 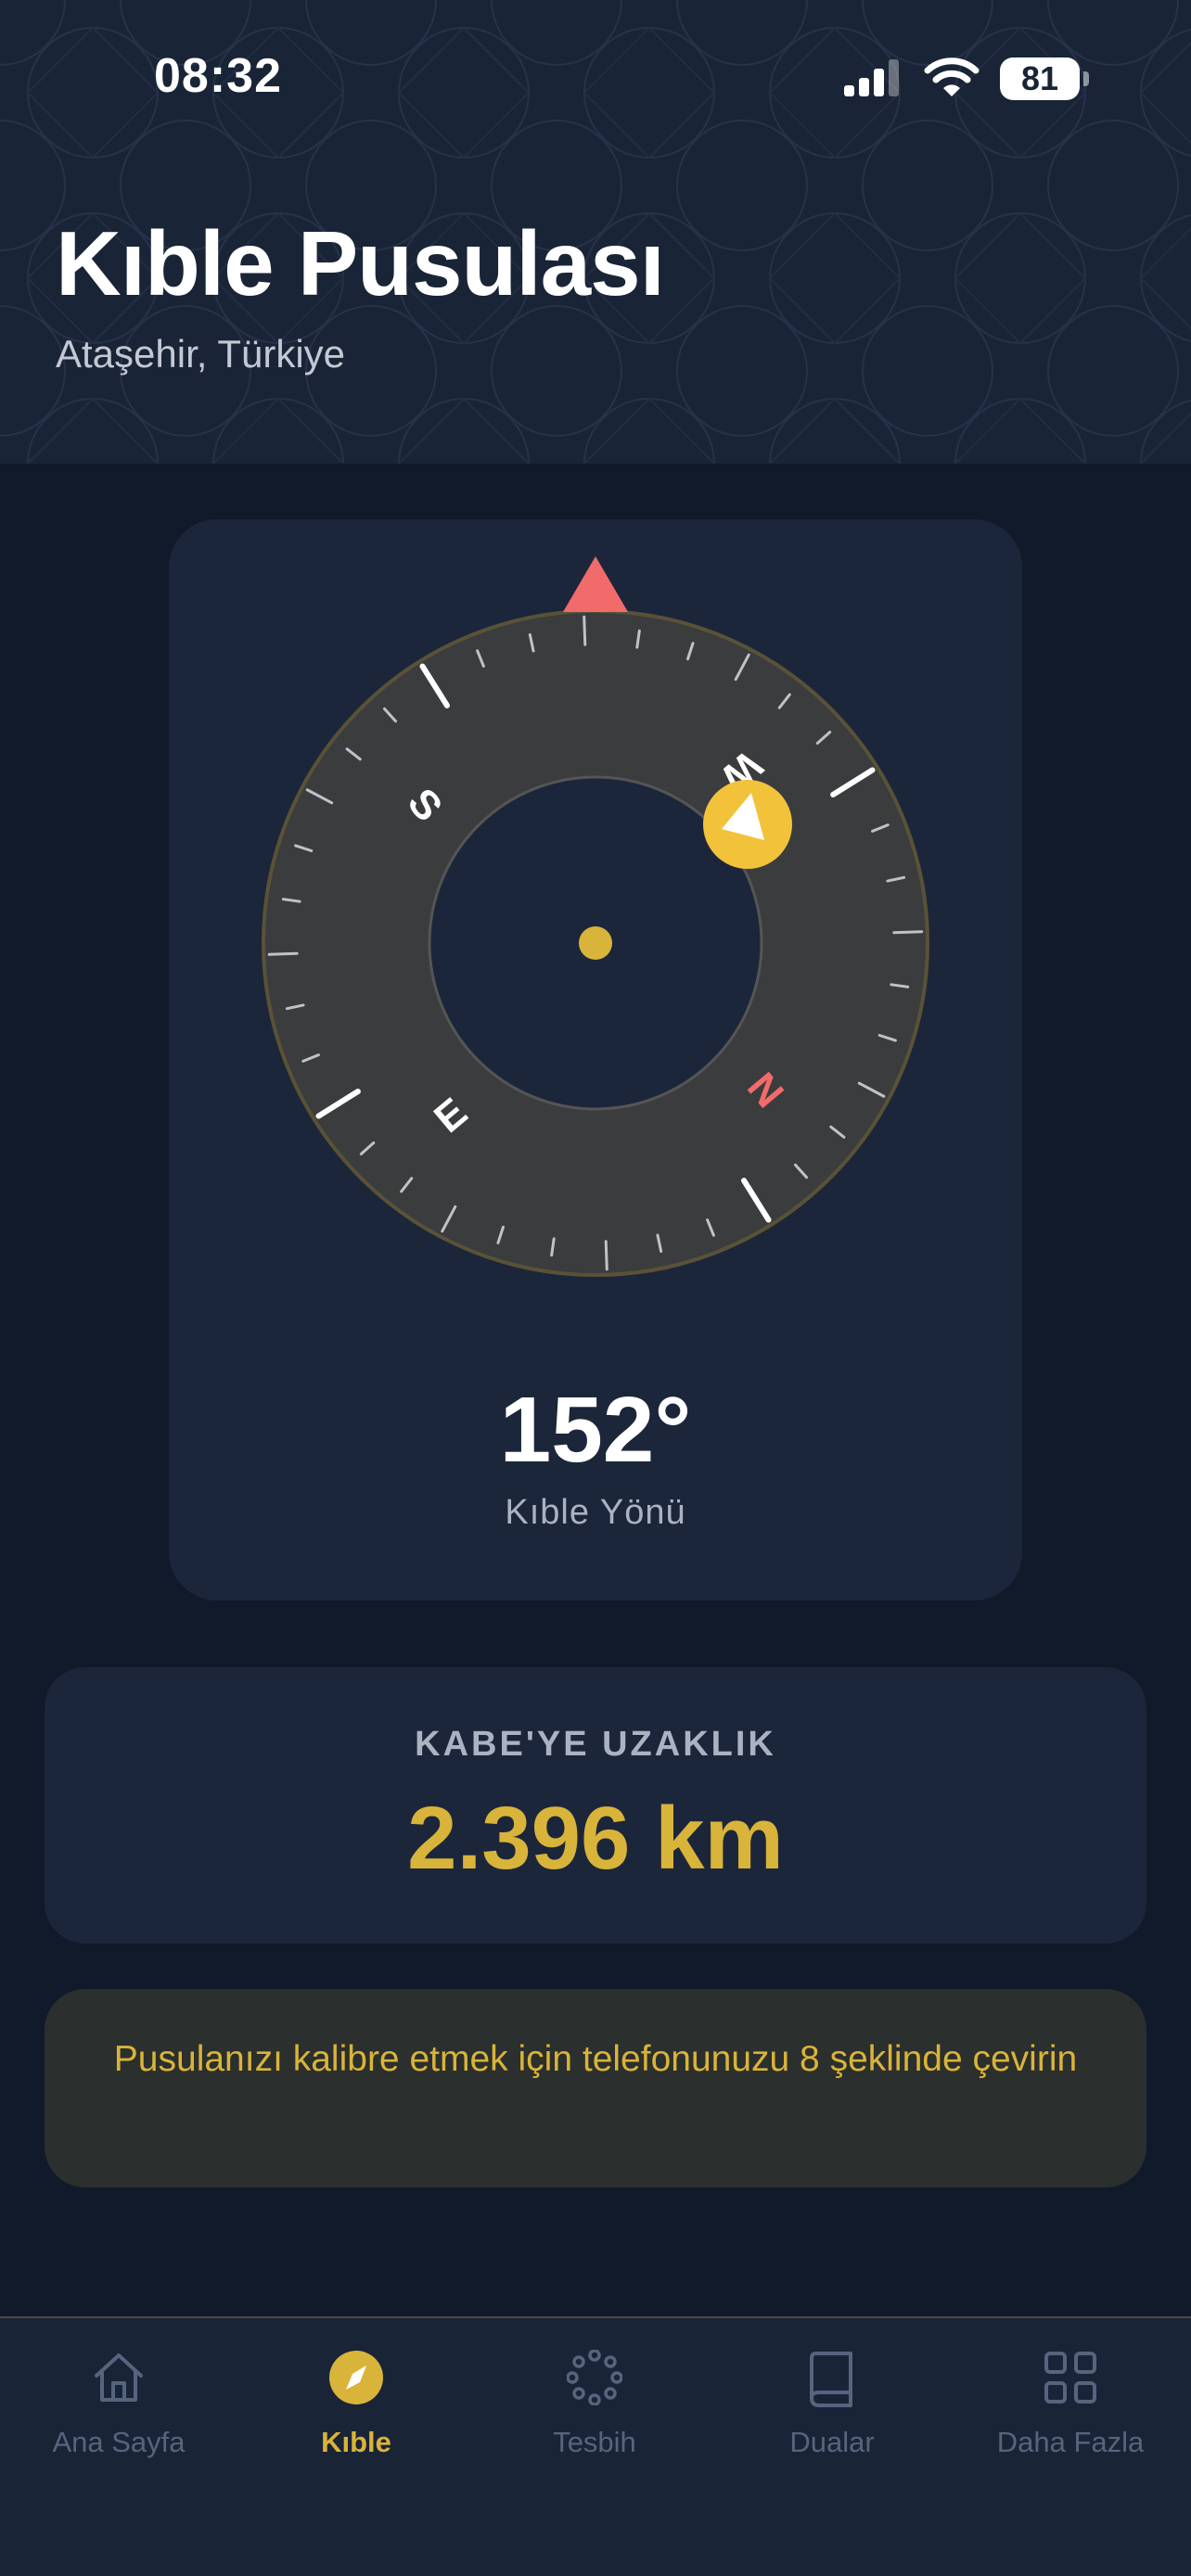 What do you see at coordinates (1070, 2378) in the screenshot?
I see `grid-icon` at bounding box center [1070, 2378].